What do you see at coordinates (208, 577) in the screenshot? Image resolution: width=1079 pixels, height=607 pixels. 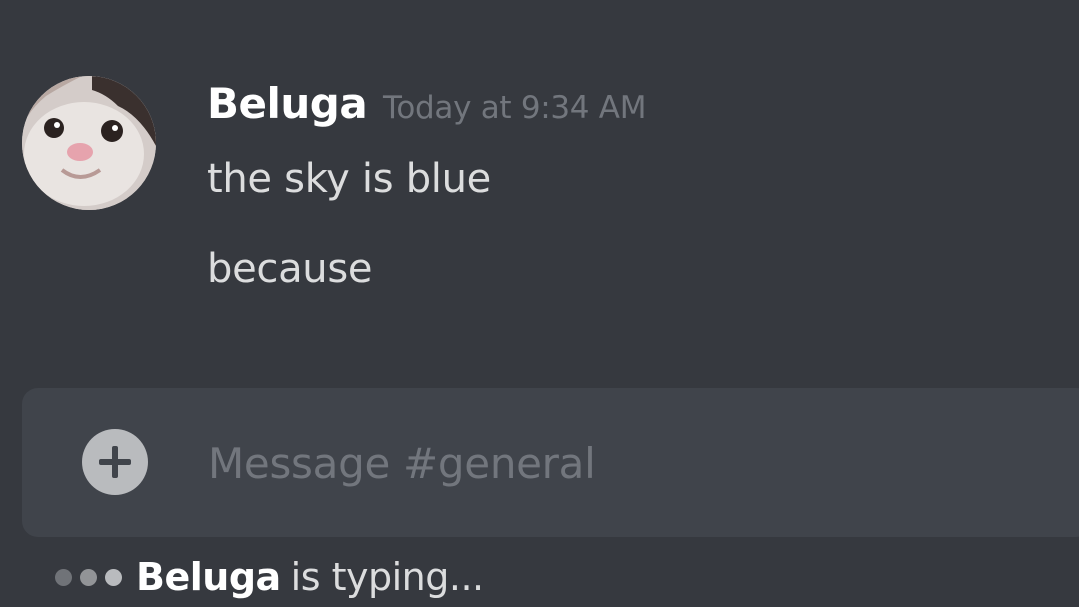 I see `typing-username: Beluga` at bounding box center [208, 577].